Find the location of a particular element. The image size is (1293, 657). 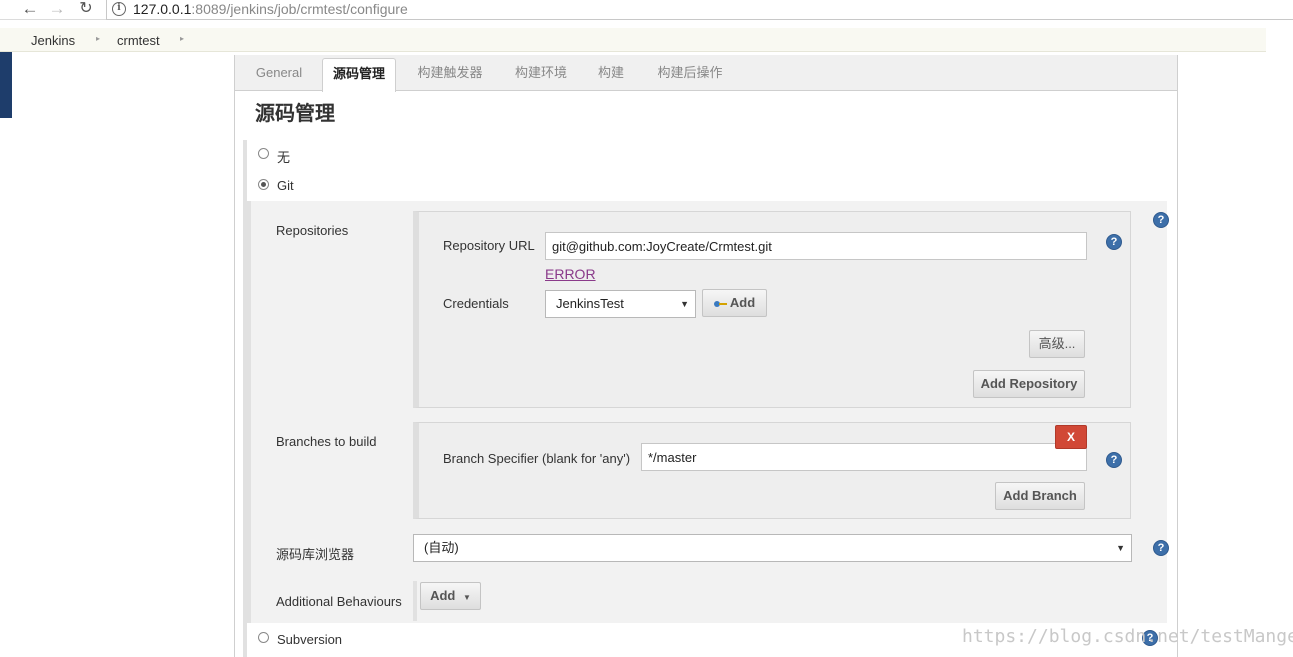

tab-build-environment: 构建环境 is located at coordinates (541, 73).